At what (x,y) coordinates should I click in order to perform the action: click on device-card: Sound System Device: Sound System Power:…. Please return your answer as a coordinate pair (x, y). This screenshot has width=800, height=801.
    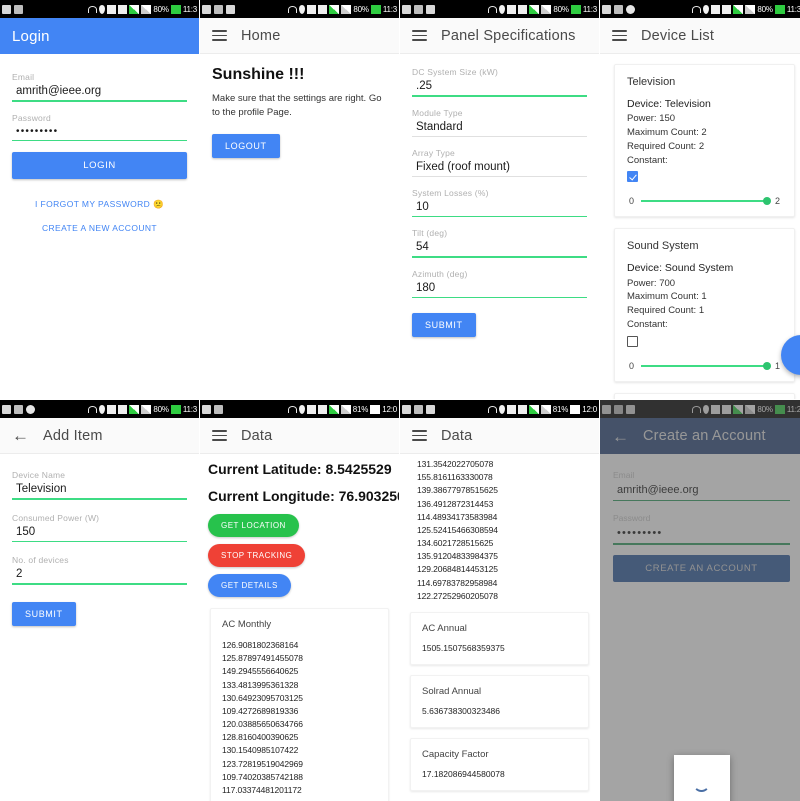
    Looking at the image, I should click on (704, 305).